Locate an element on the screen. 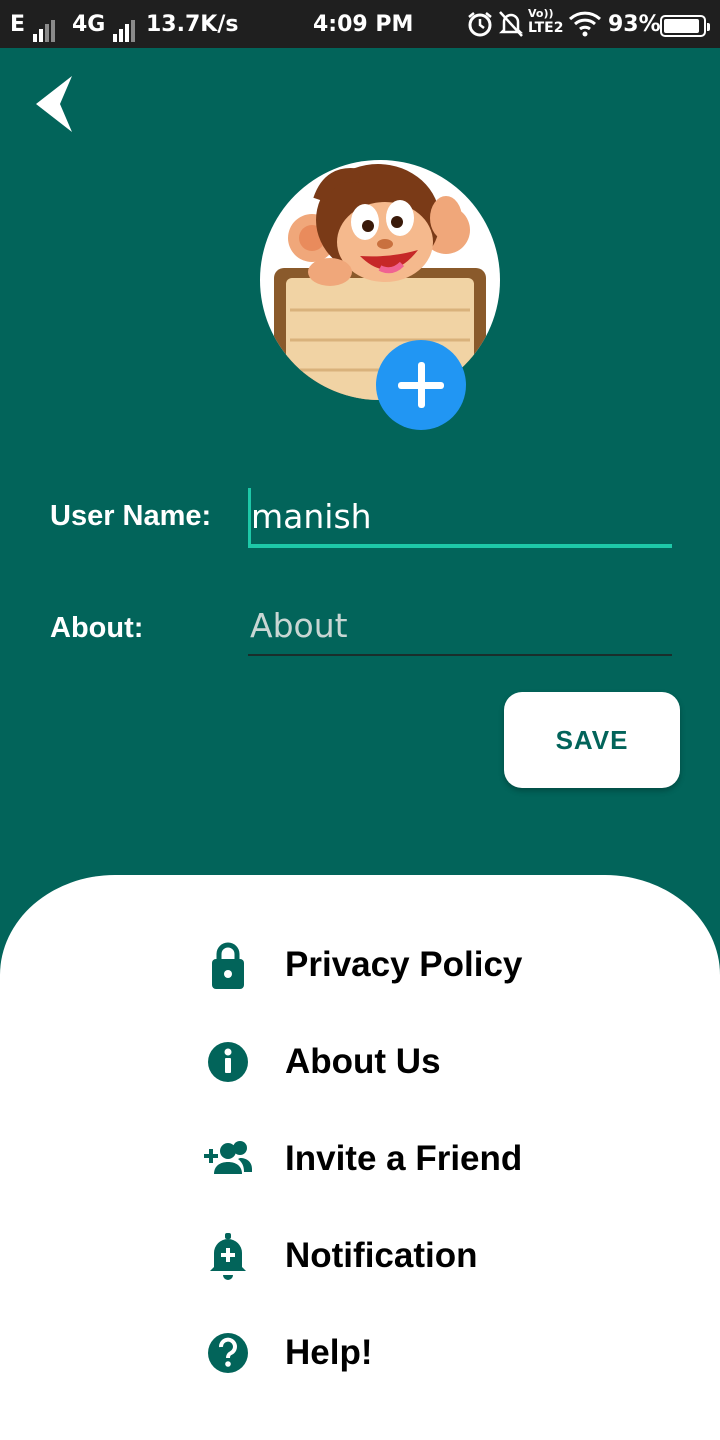 The image size is (720, 1440). menu-item-invite-friend: Invite a Friend is located at coordinates (415, 1159).